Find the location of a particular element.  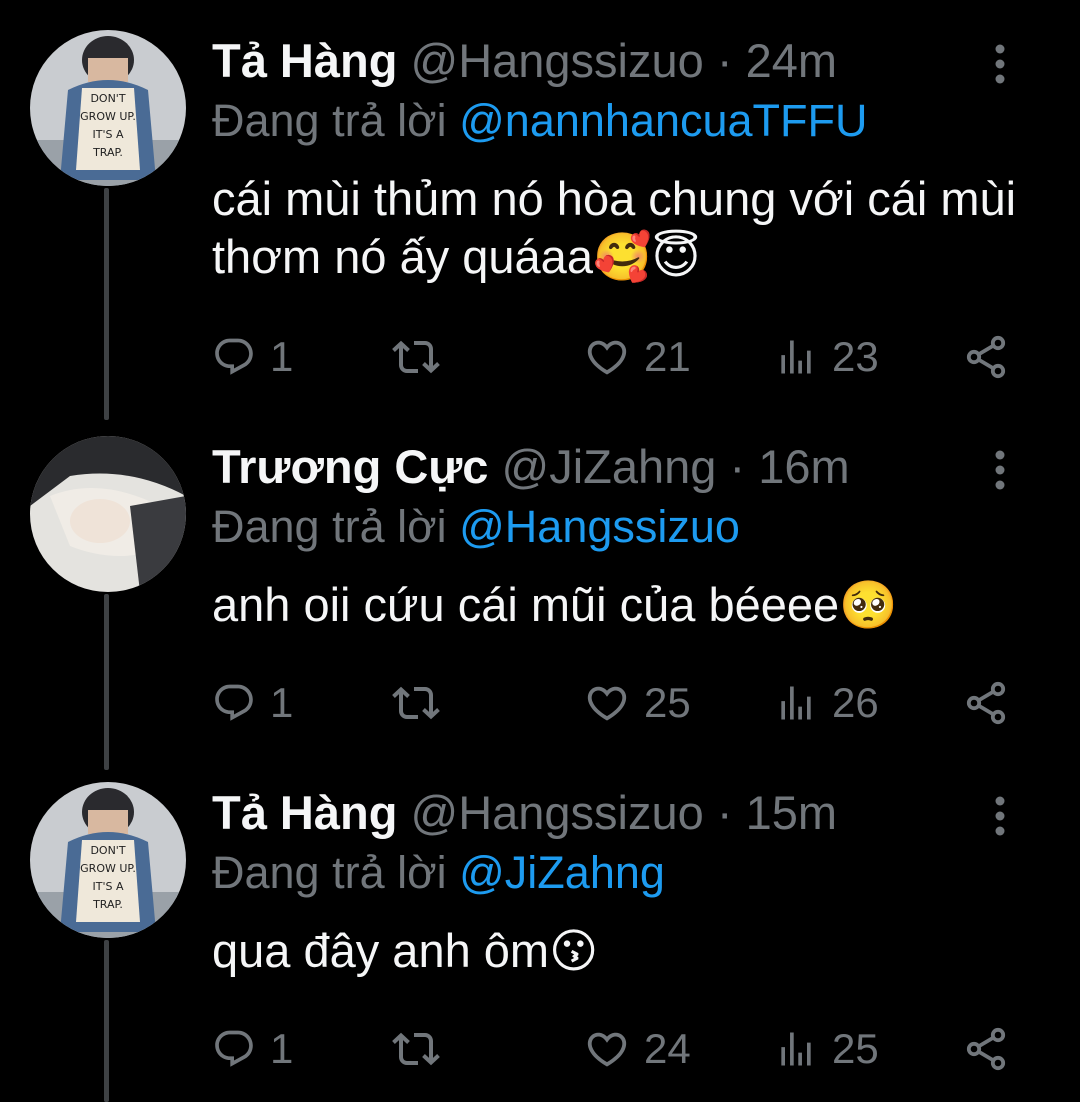

timestamp: 15m is located at coordinates (791, 812).